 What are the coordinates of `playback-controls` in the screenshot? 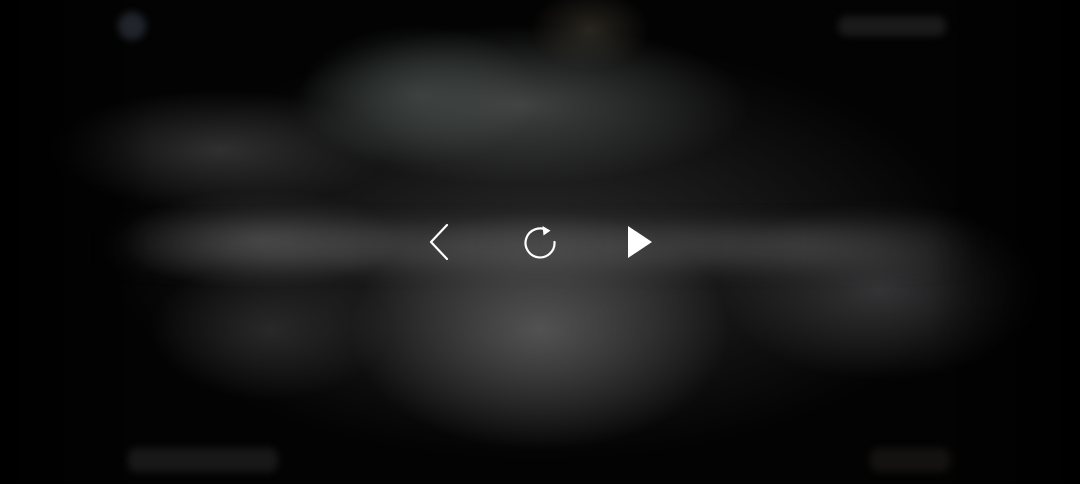 It's located at (540, 242).